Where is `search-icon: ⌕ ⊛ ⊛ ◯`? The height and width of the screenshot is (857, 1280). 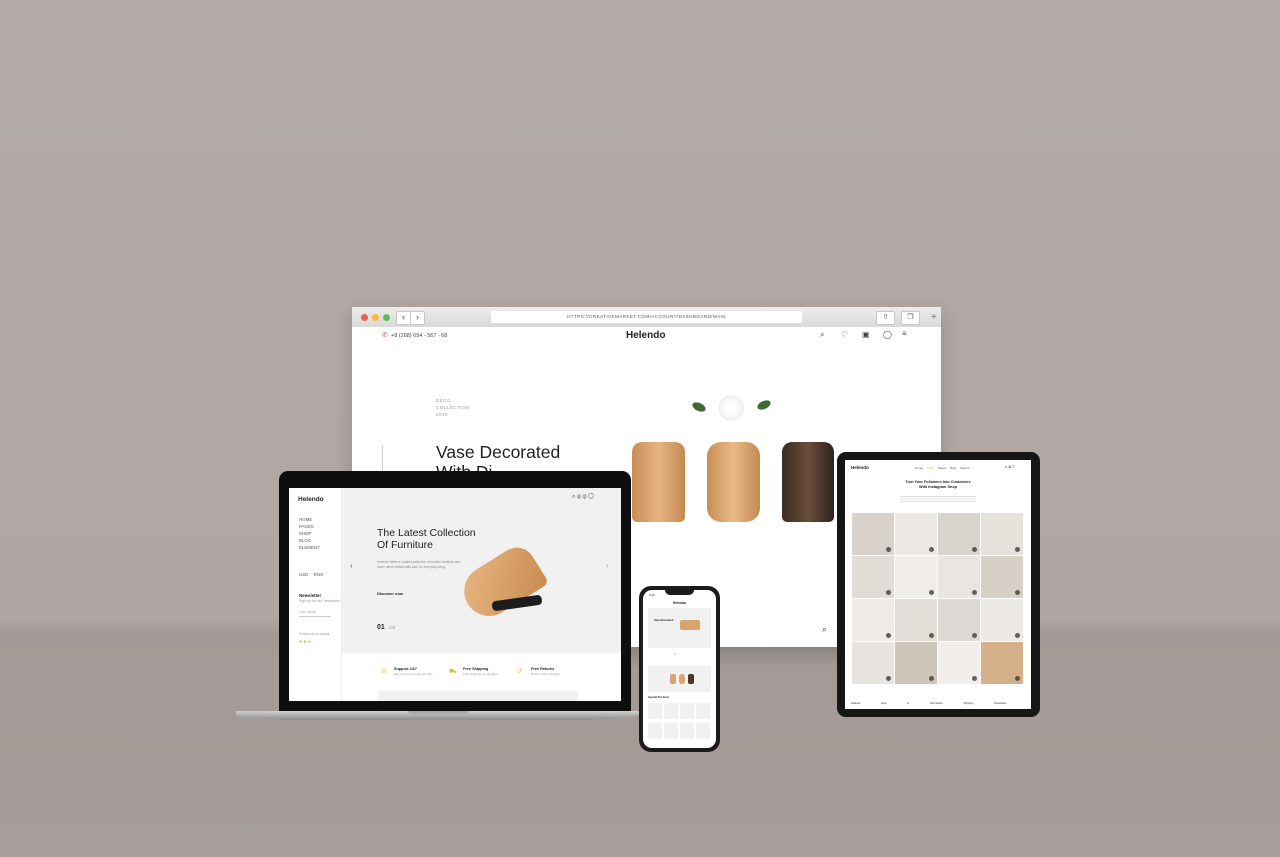 search-icon: ⌕ ⊛ ⊛ ◯ is located at coordinates (583, 497).